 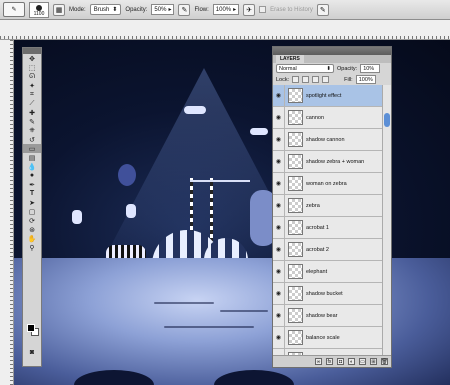 What do you see at coordinates (32, 76) in the screenshot?
I see `lasso-tool-icon: ᘏ` at bounding box center [32, 76].